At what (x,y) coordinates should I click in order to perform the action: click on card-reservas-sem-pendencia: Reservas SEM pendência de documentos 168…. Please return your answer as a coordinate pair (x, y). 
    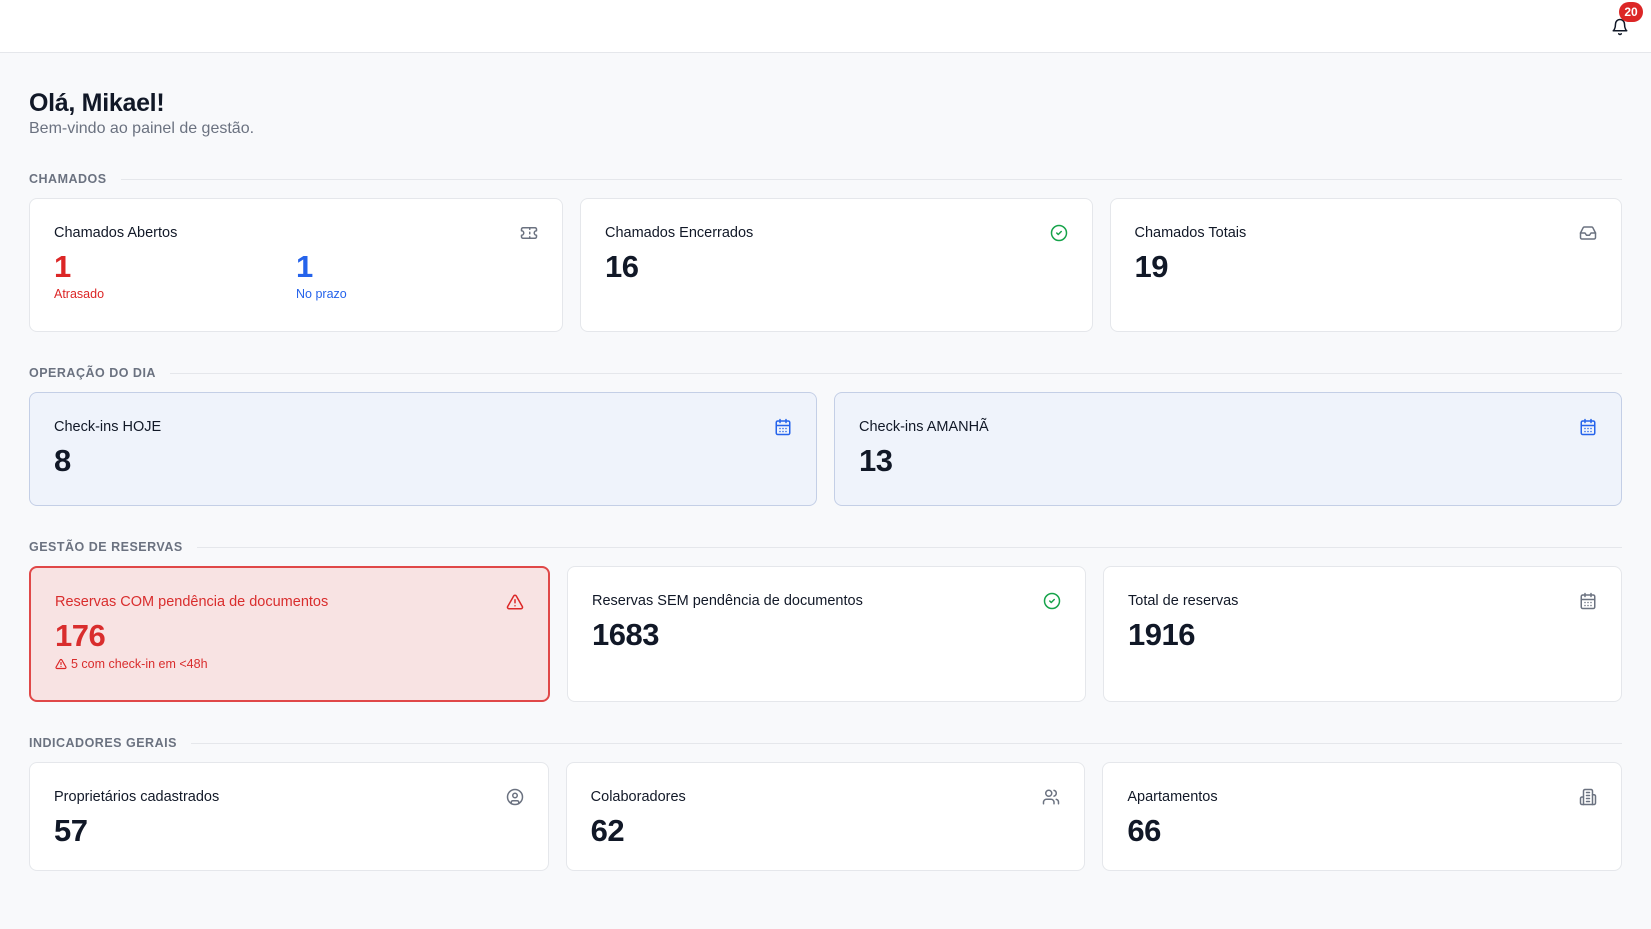
    Looking at the image, I should click on (826, 634).